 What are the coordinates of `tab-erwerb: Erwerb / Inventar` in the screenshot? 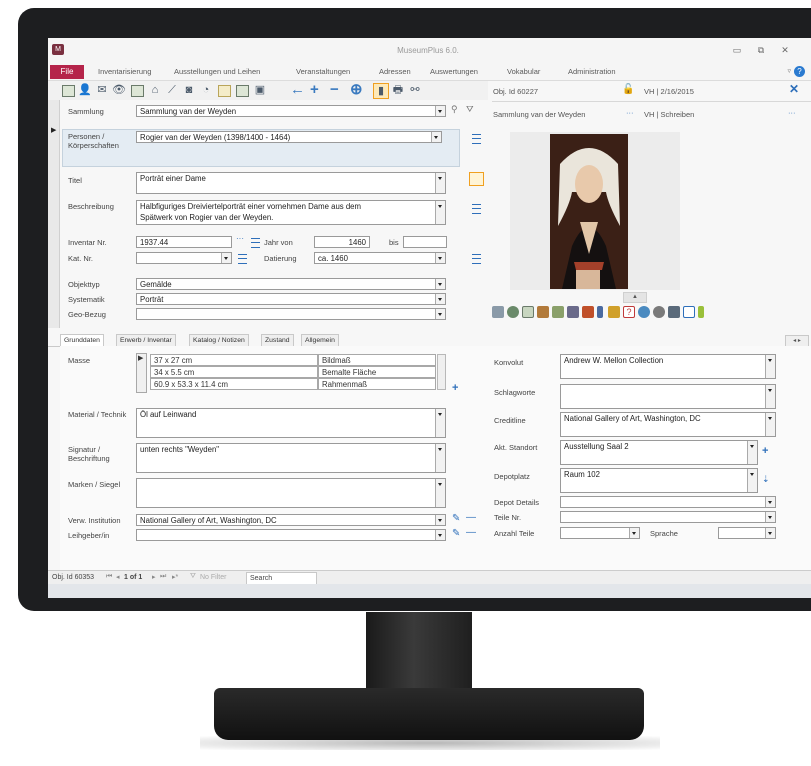 It's located at (146, 340).